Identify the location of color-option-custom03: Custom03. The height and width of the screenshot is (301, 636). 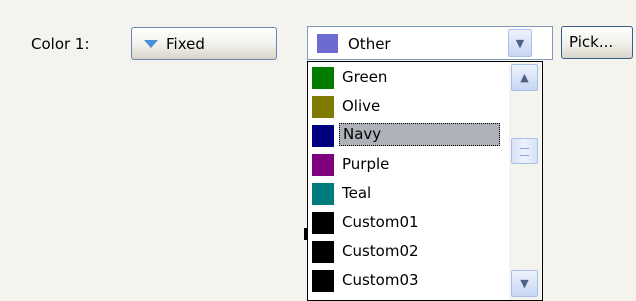
(408, 280).